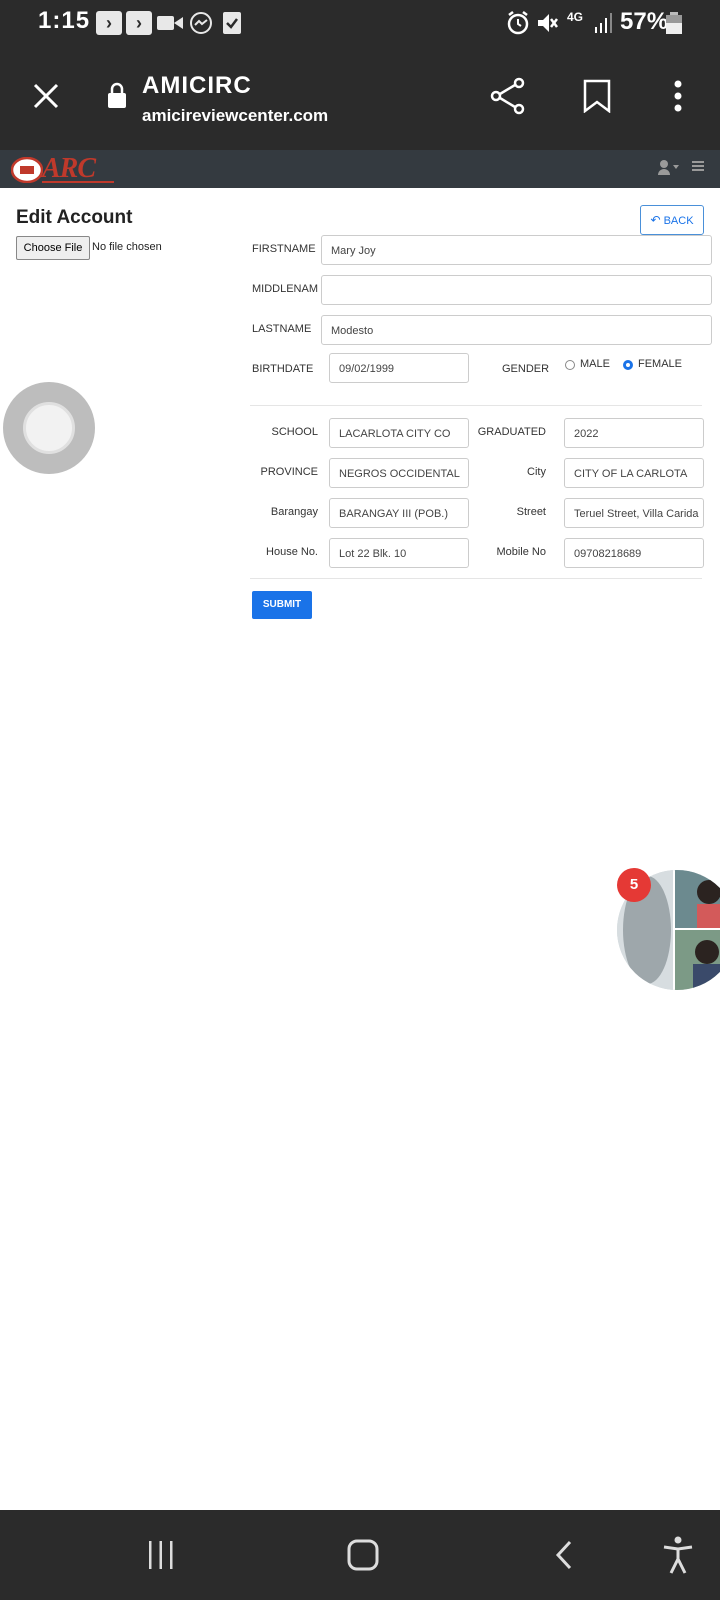  I want to click on floating-launcher-button, so click(49, 428).